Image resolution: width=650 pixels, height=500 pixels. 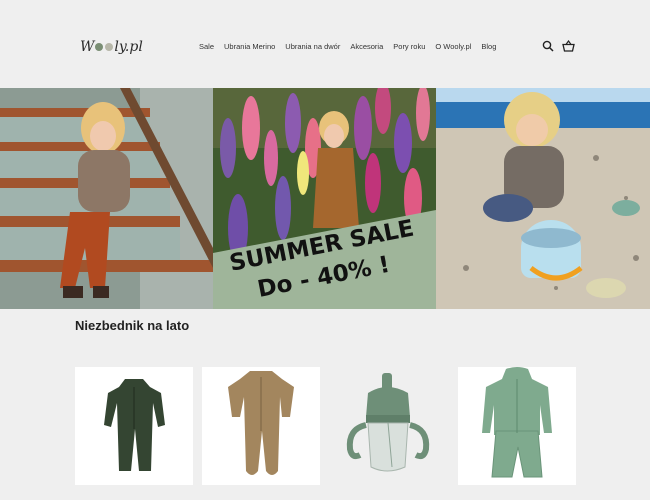 What do you see at coordinates (388, 422) in the screenshot?
I see `product-image-cup` at bounding box center [388, 422].